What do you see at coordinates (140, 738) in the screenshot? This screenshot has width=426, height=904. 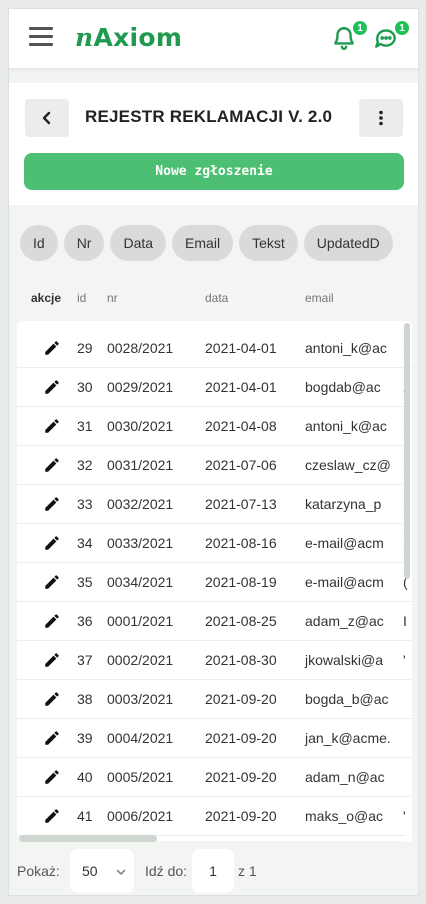 I see `cell-nr: 0004/2021` at bounding box center [140, 738].